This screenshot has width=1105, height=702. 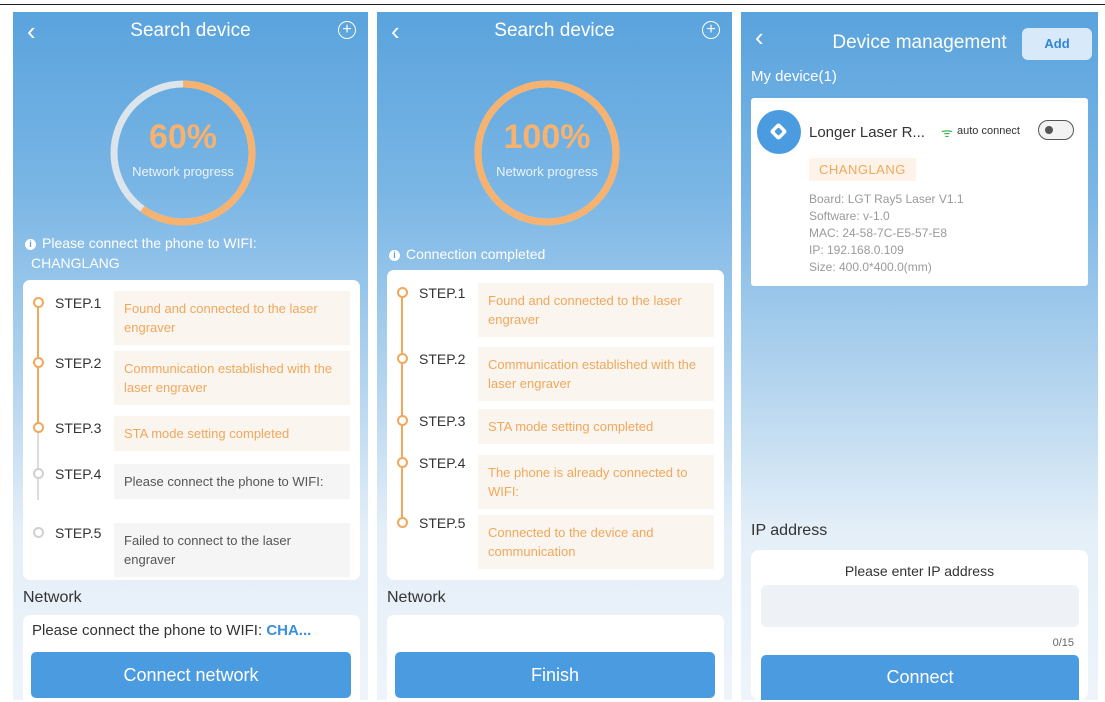 I want to click on network-progress-ring: 60% Network progress, so click(x=183, y=153).